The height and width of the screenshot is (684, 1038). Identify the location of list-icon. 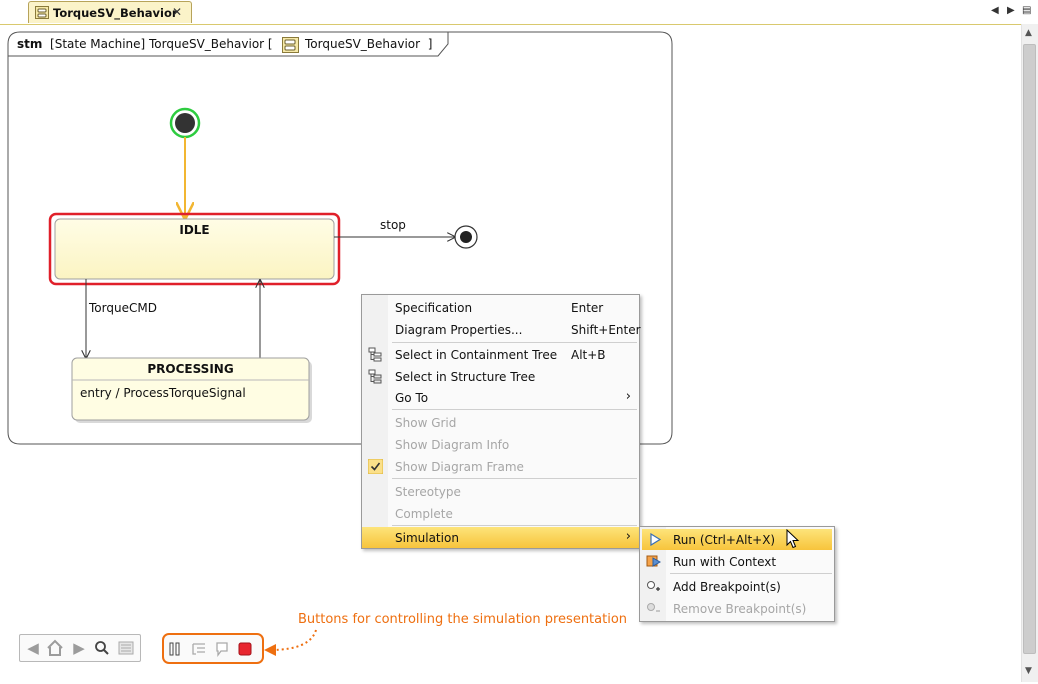
(126, 648).